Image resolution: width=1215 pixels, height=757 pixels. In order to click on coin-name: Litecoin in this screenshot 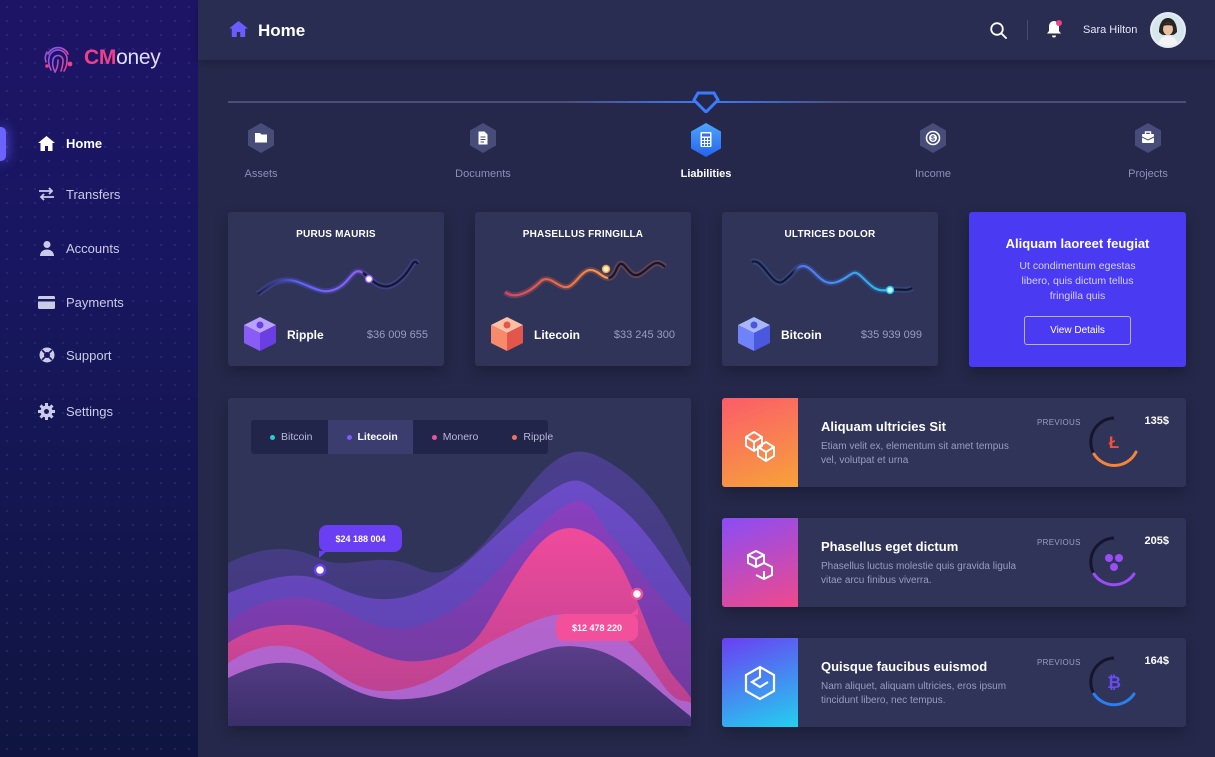, I will do `click(557, 335)`.